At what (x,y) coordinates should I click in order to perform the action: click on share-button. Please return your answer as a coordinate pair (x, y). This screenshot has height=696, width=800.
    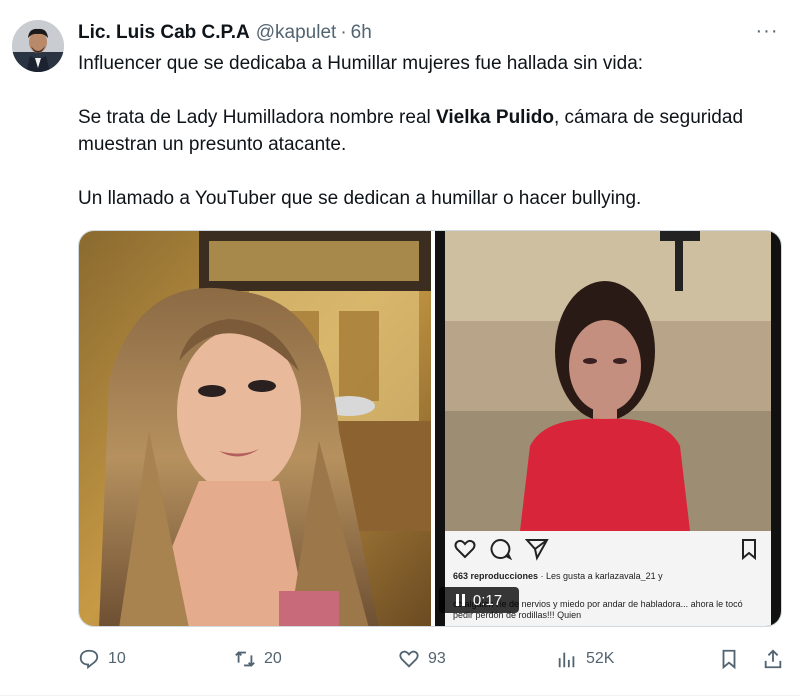
    Looking at the image, I should click on (773, 659).